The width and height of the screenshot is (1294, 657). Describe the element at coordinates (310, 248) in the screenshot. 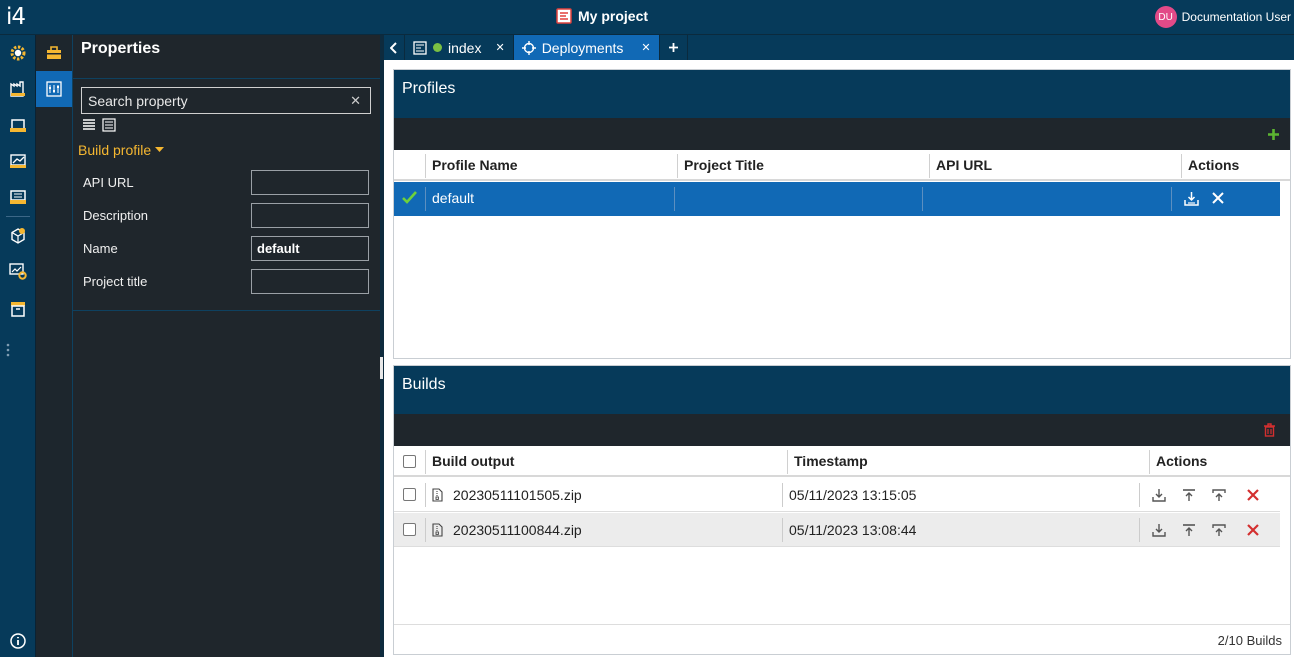

I see `name-field: default` at that location.